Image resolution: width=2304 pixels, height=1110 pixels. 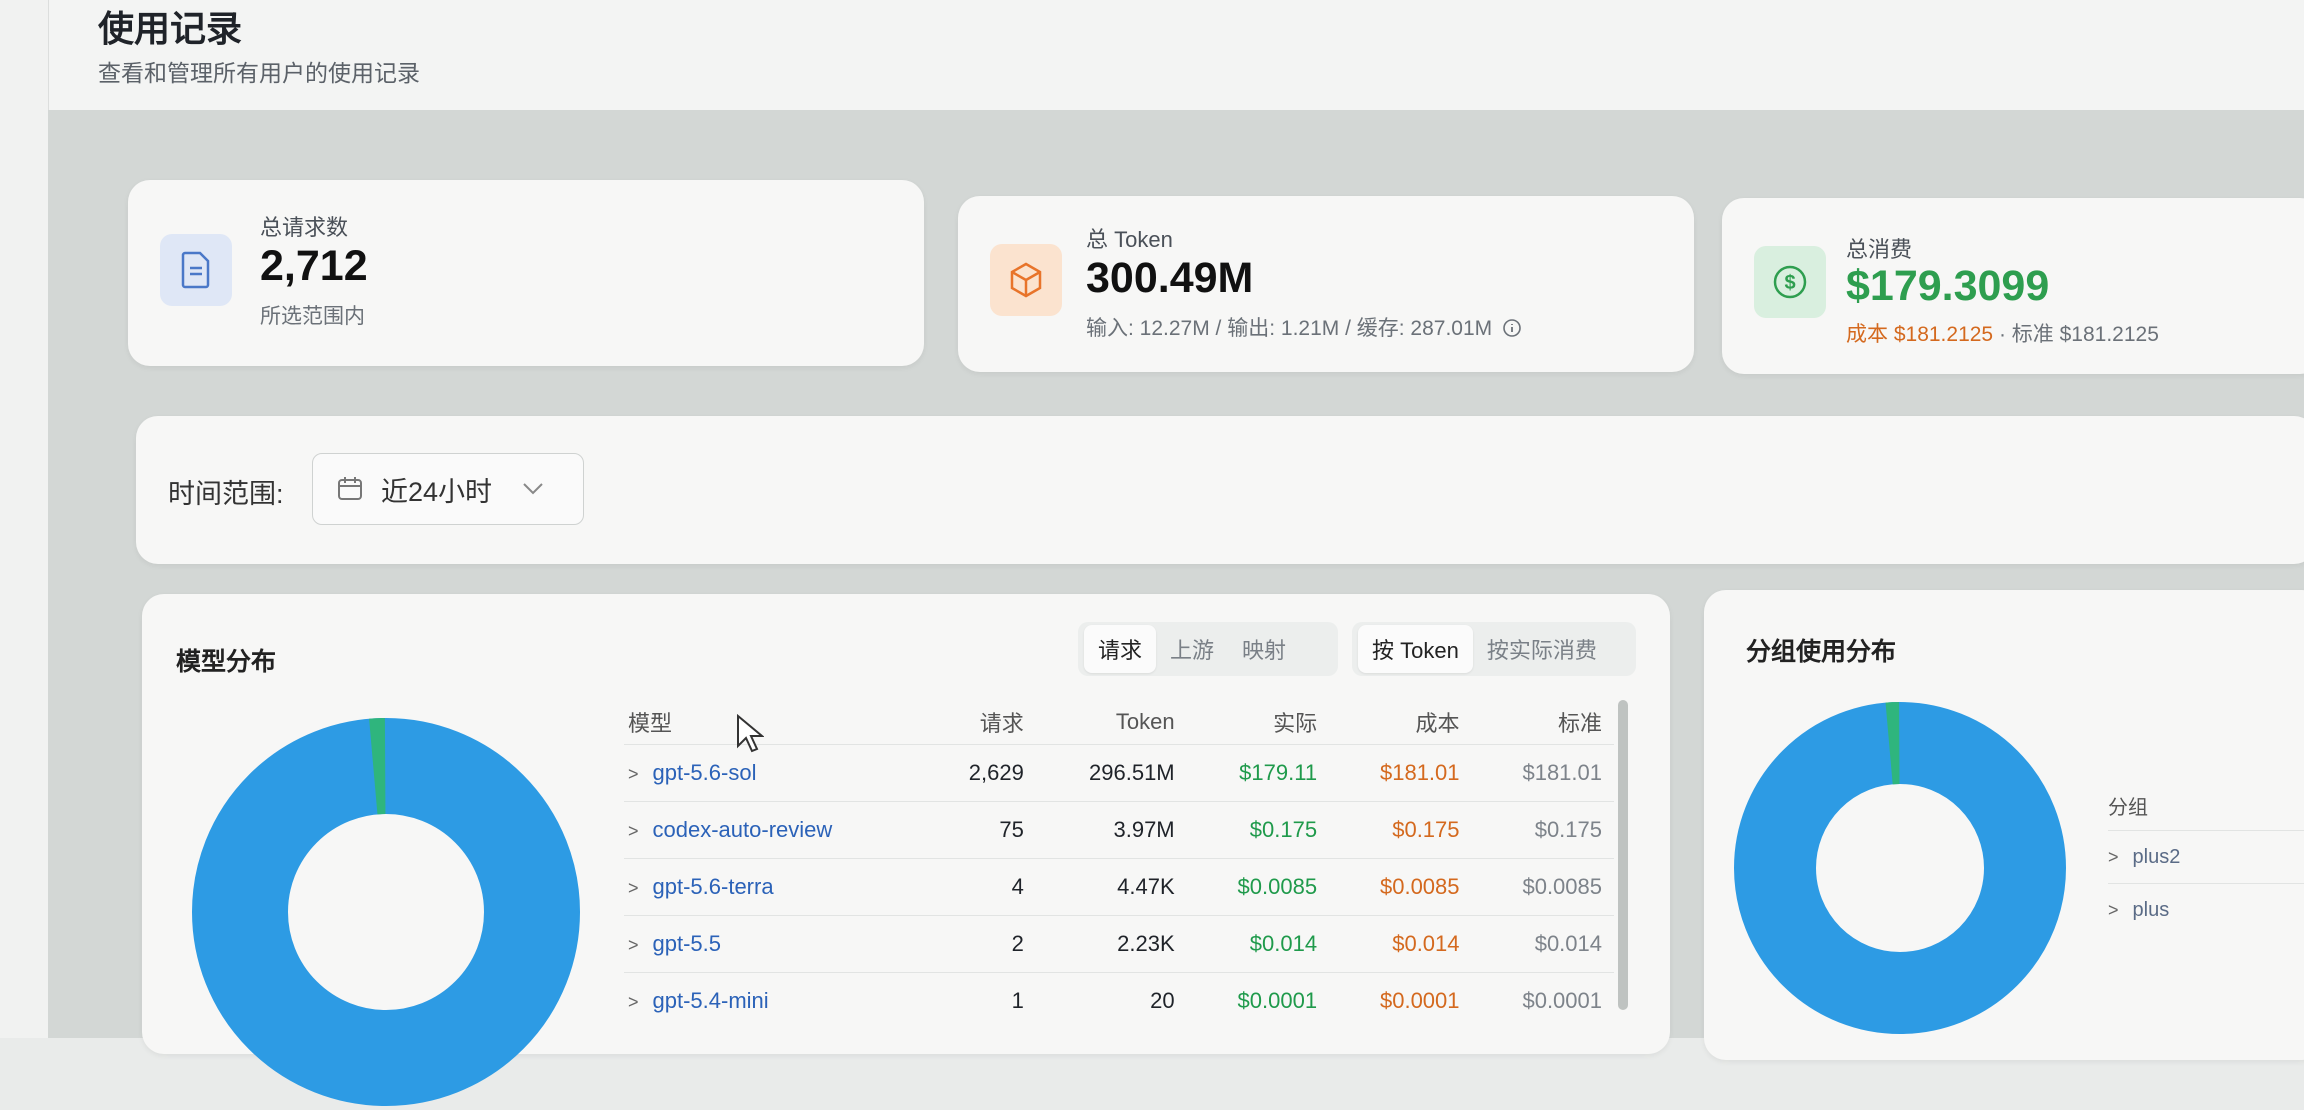 I want to click on dollar-circle-icon: $, so click(x=1790, y=282).